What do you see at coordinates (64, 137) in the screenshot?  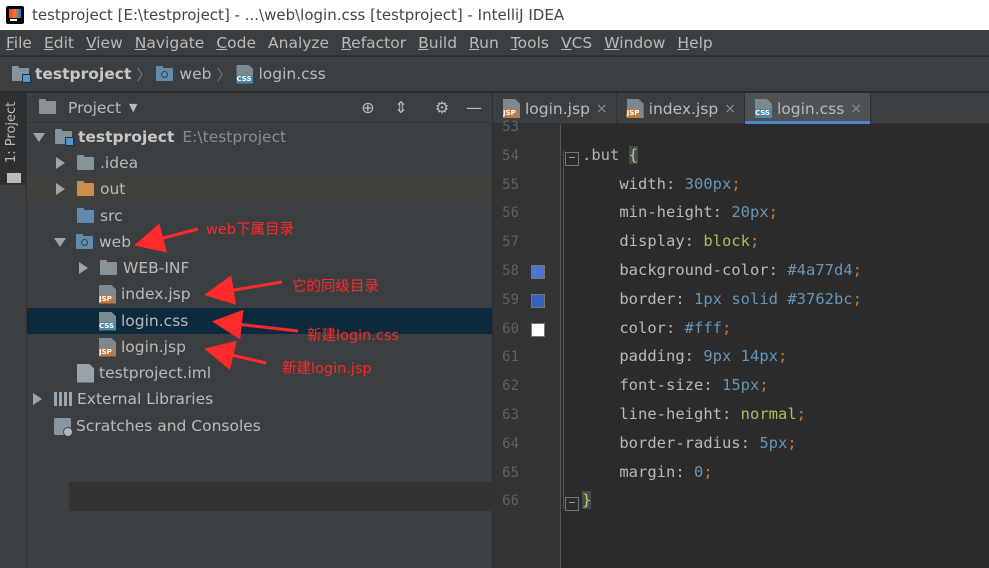 I see `module-folder-icon` at bounding box center [64, 137].